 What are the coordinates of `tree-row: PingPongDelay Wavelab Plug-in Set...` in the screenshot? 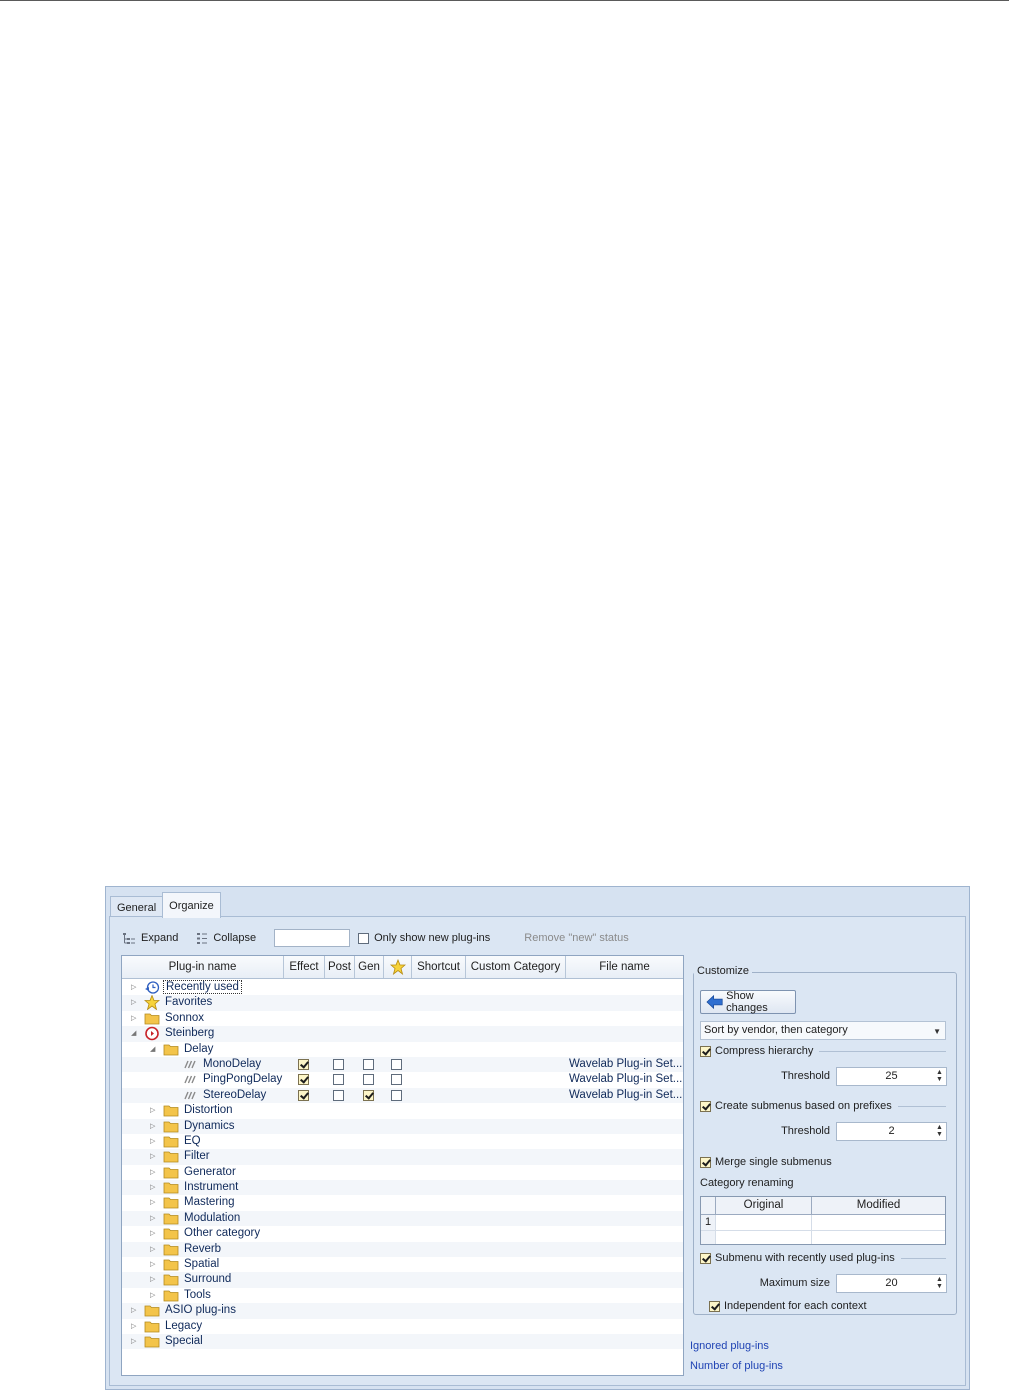 It's located at (402, 1079).